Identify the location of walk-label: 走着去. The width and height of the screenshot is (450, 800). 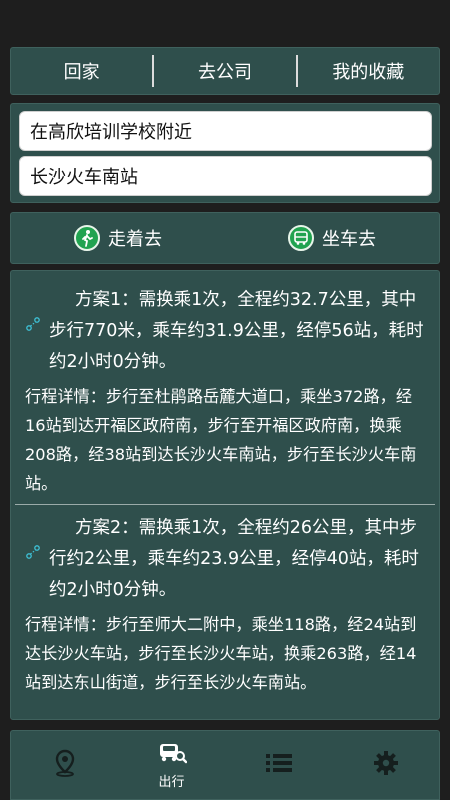
(135, 239).